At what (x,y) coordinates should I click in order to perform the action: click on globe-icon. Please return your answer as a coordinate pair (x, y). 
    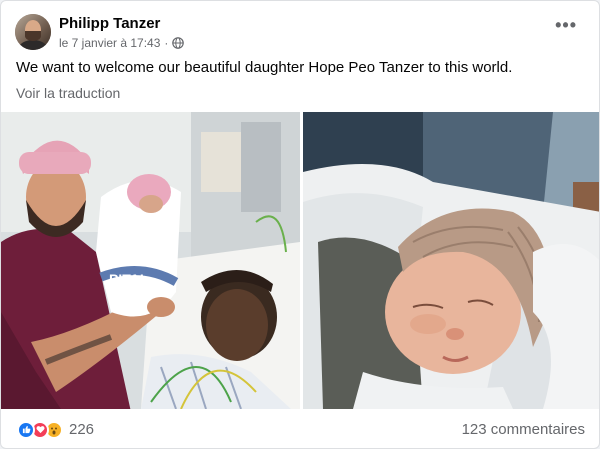
    Looking at the image, I should click on (178, 42).